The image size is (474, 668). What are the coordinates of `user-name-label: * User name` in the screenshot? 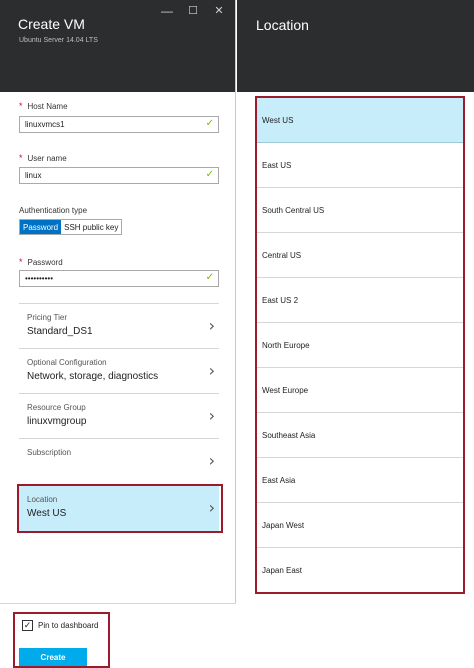 It's located at (43, 158).